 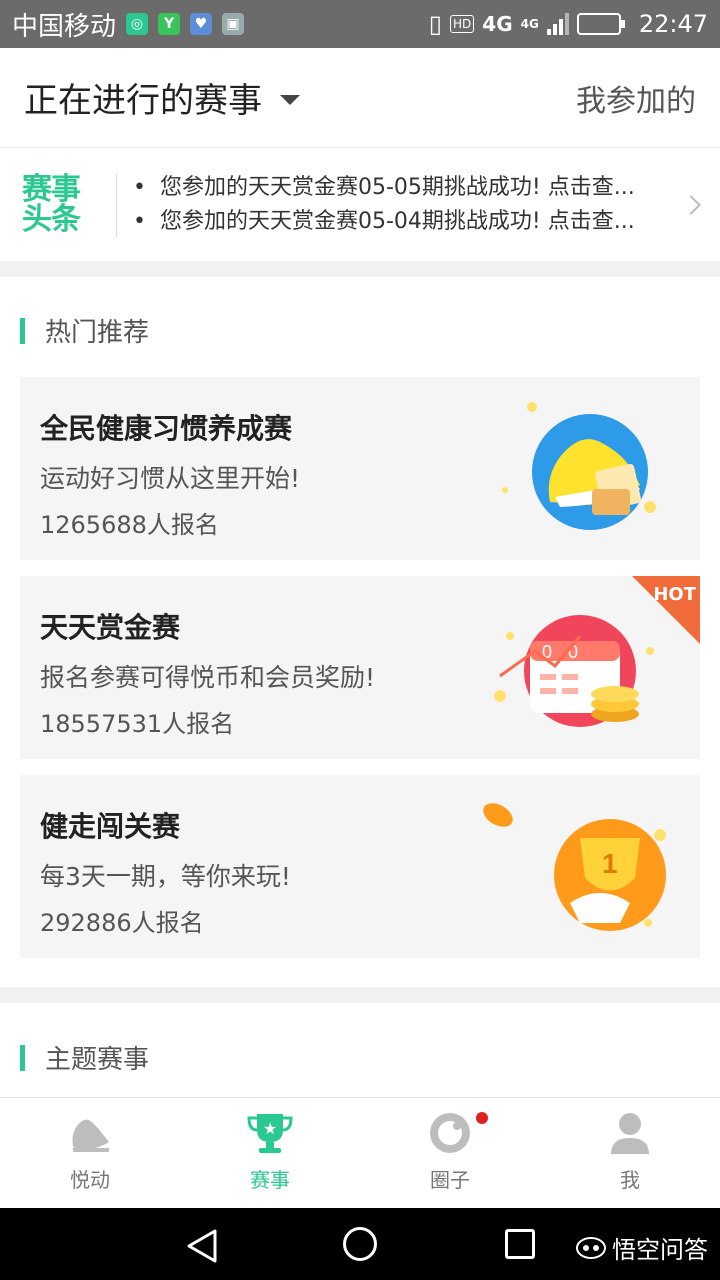 I want to click on tab-yuedong: 悦动, so click(x=90, y=1153).